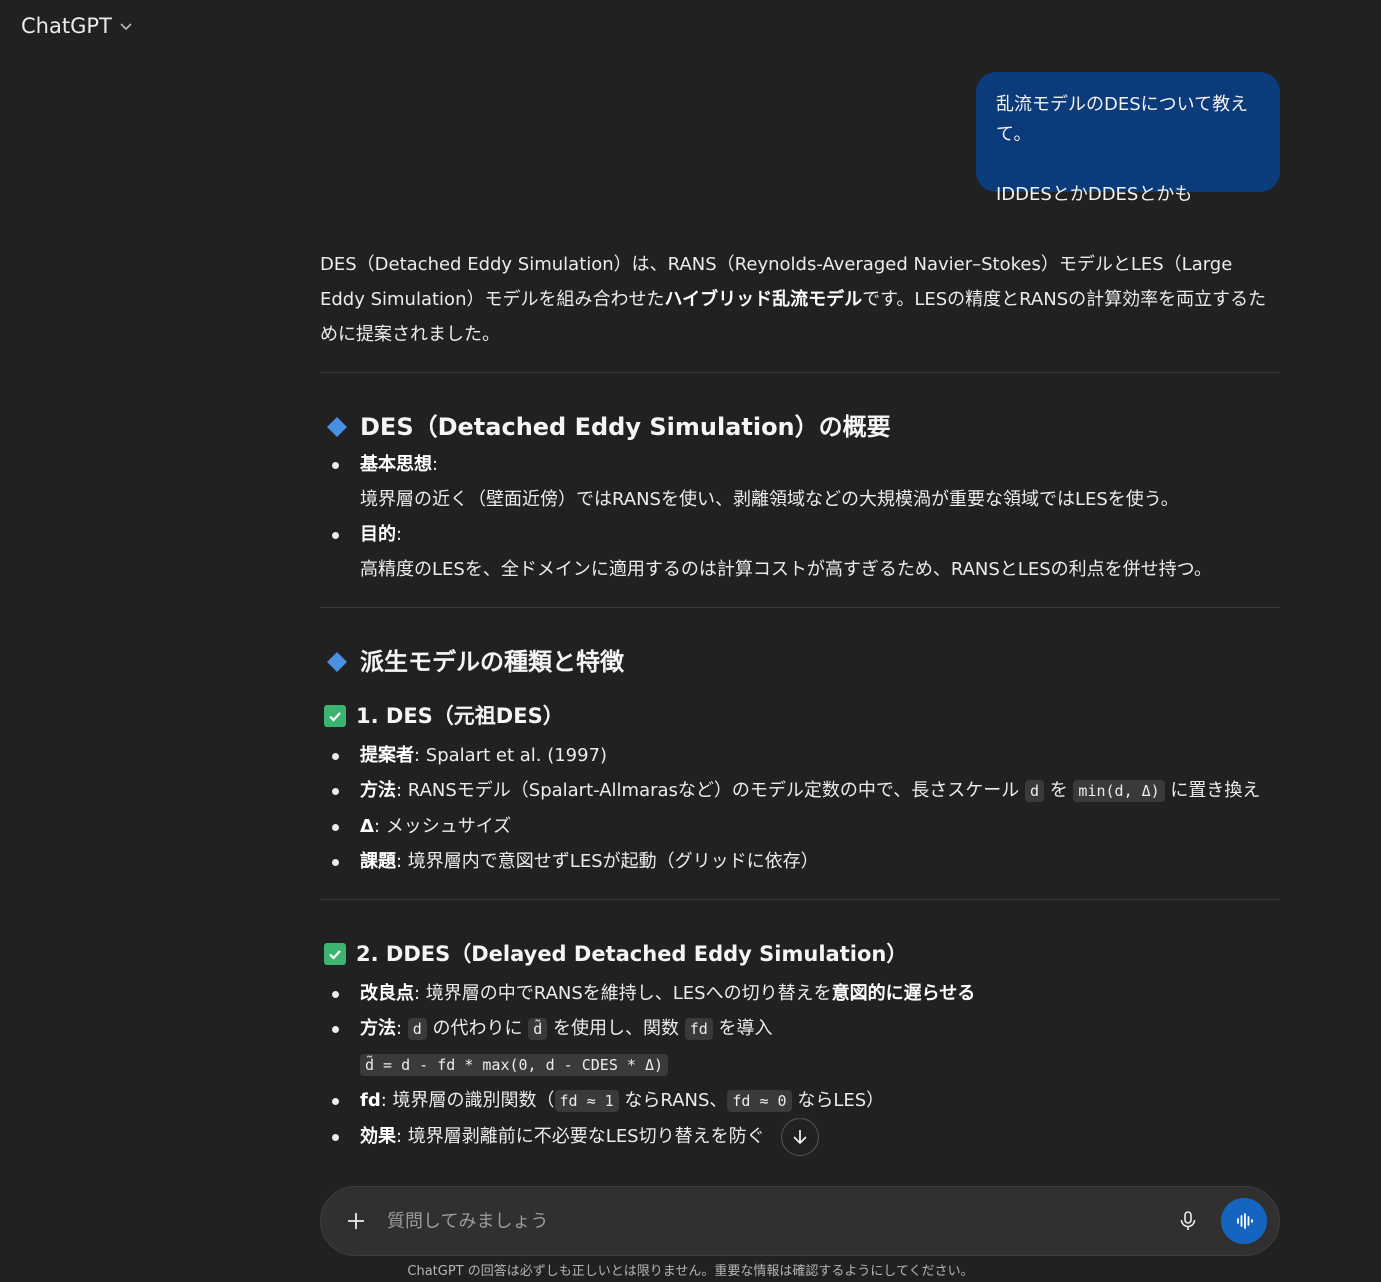 The width and height of the screenshot is (1381, 1282). I want to click on attach-button, so click(356, 1221).